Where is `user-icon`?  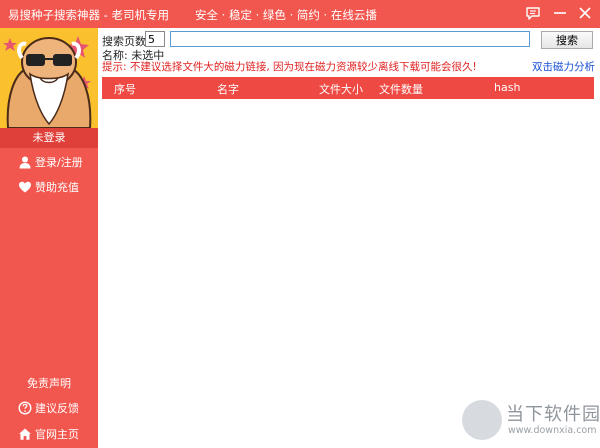
user-icon is located at coordinates (25, 162).